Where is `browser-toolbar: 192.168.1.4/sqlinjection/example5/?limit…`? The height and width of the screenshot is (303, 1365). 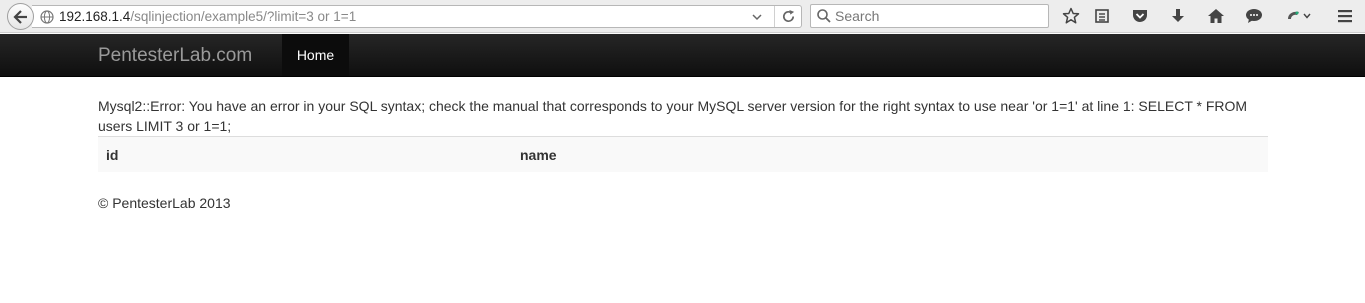
browser-toolbar: 192.168.1.4/sqlinjection/example5/?limit… is located at coordinates (682, 16).